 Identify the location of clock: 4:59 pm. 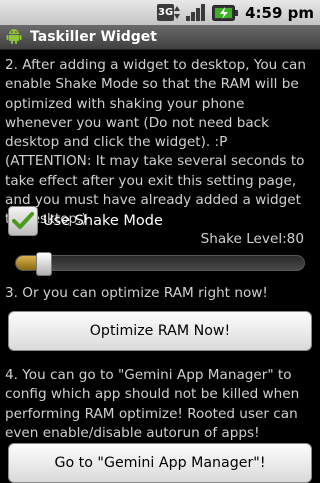
(279, 12).